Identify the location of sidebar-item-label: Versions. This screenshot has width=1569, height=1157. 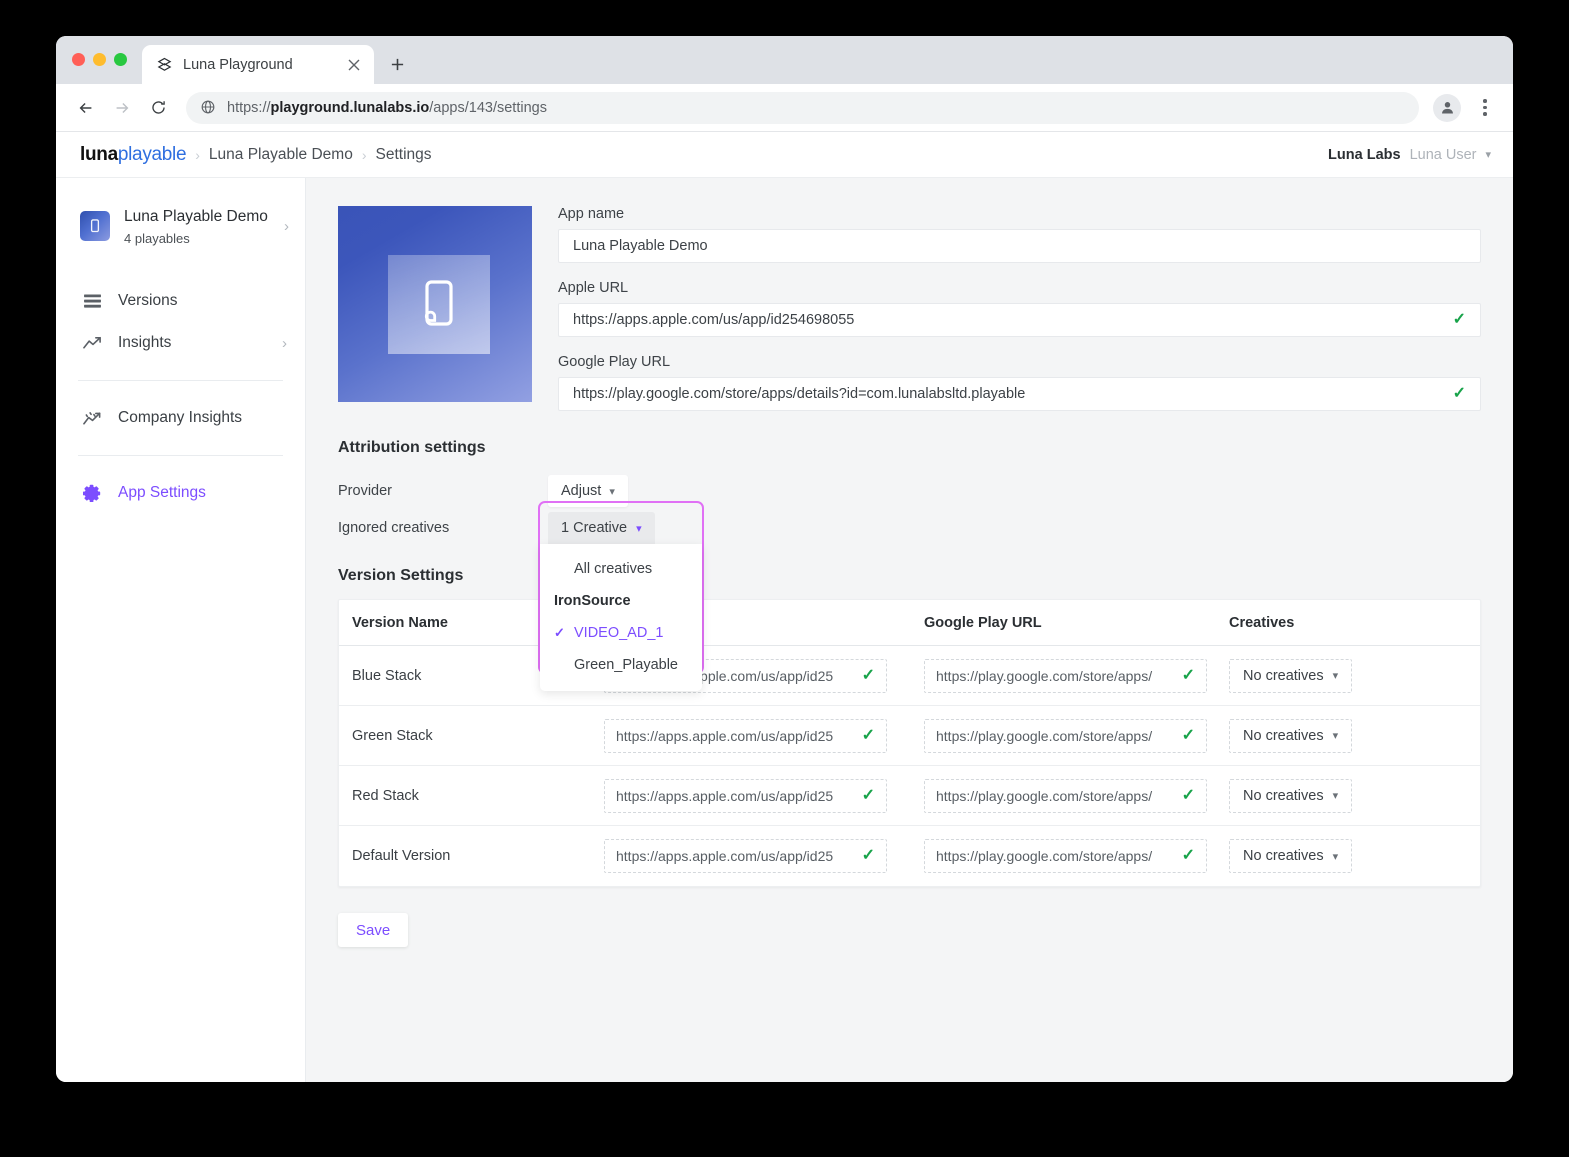
(148, 301).